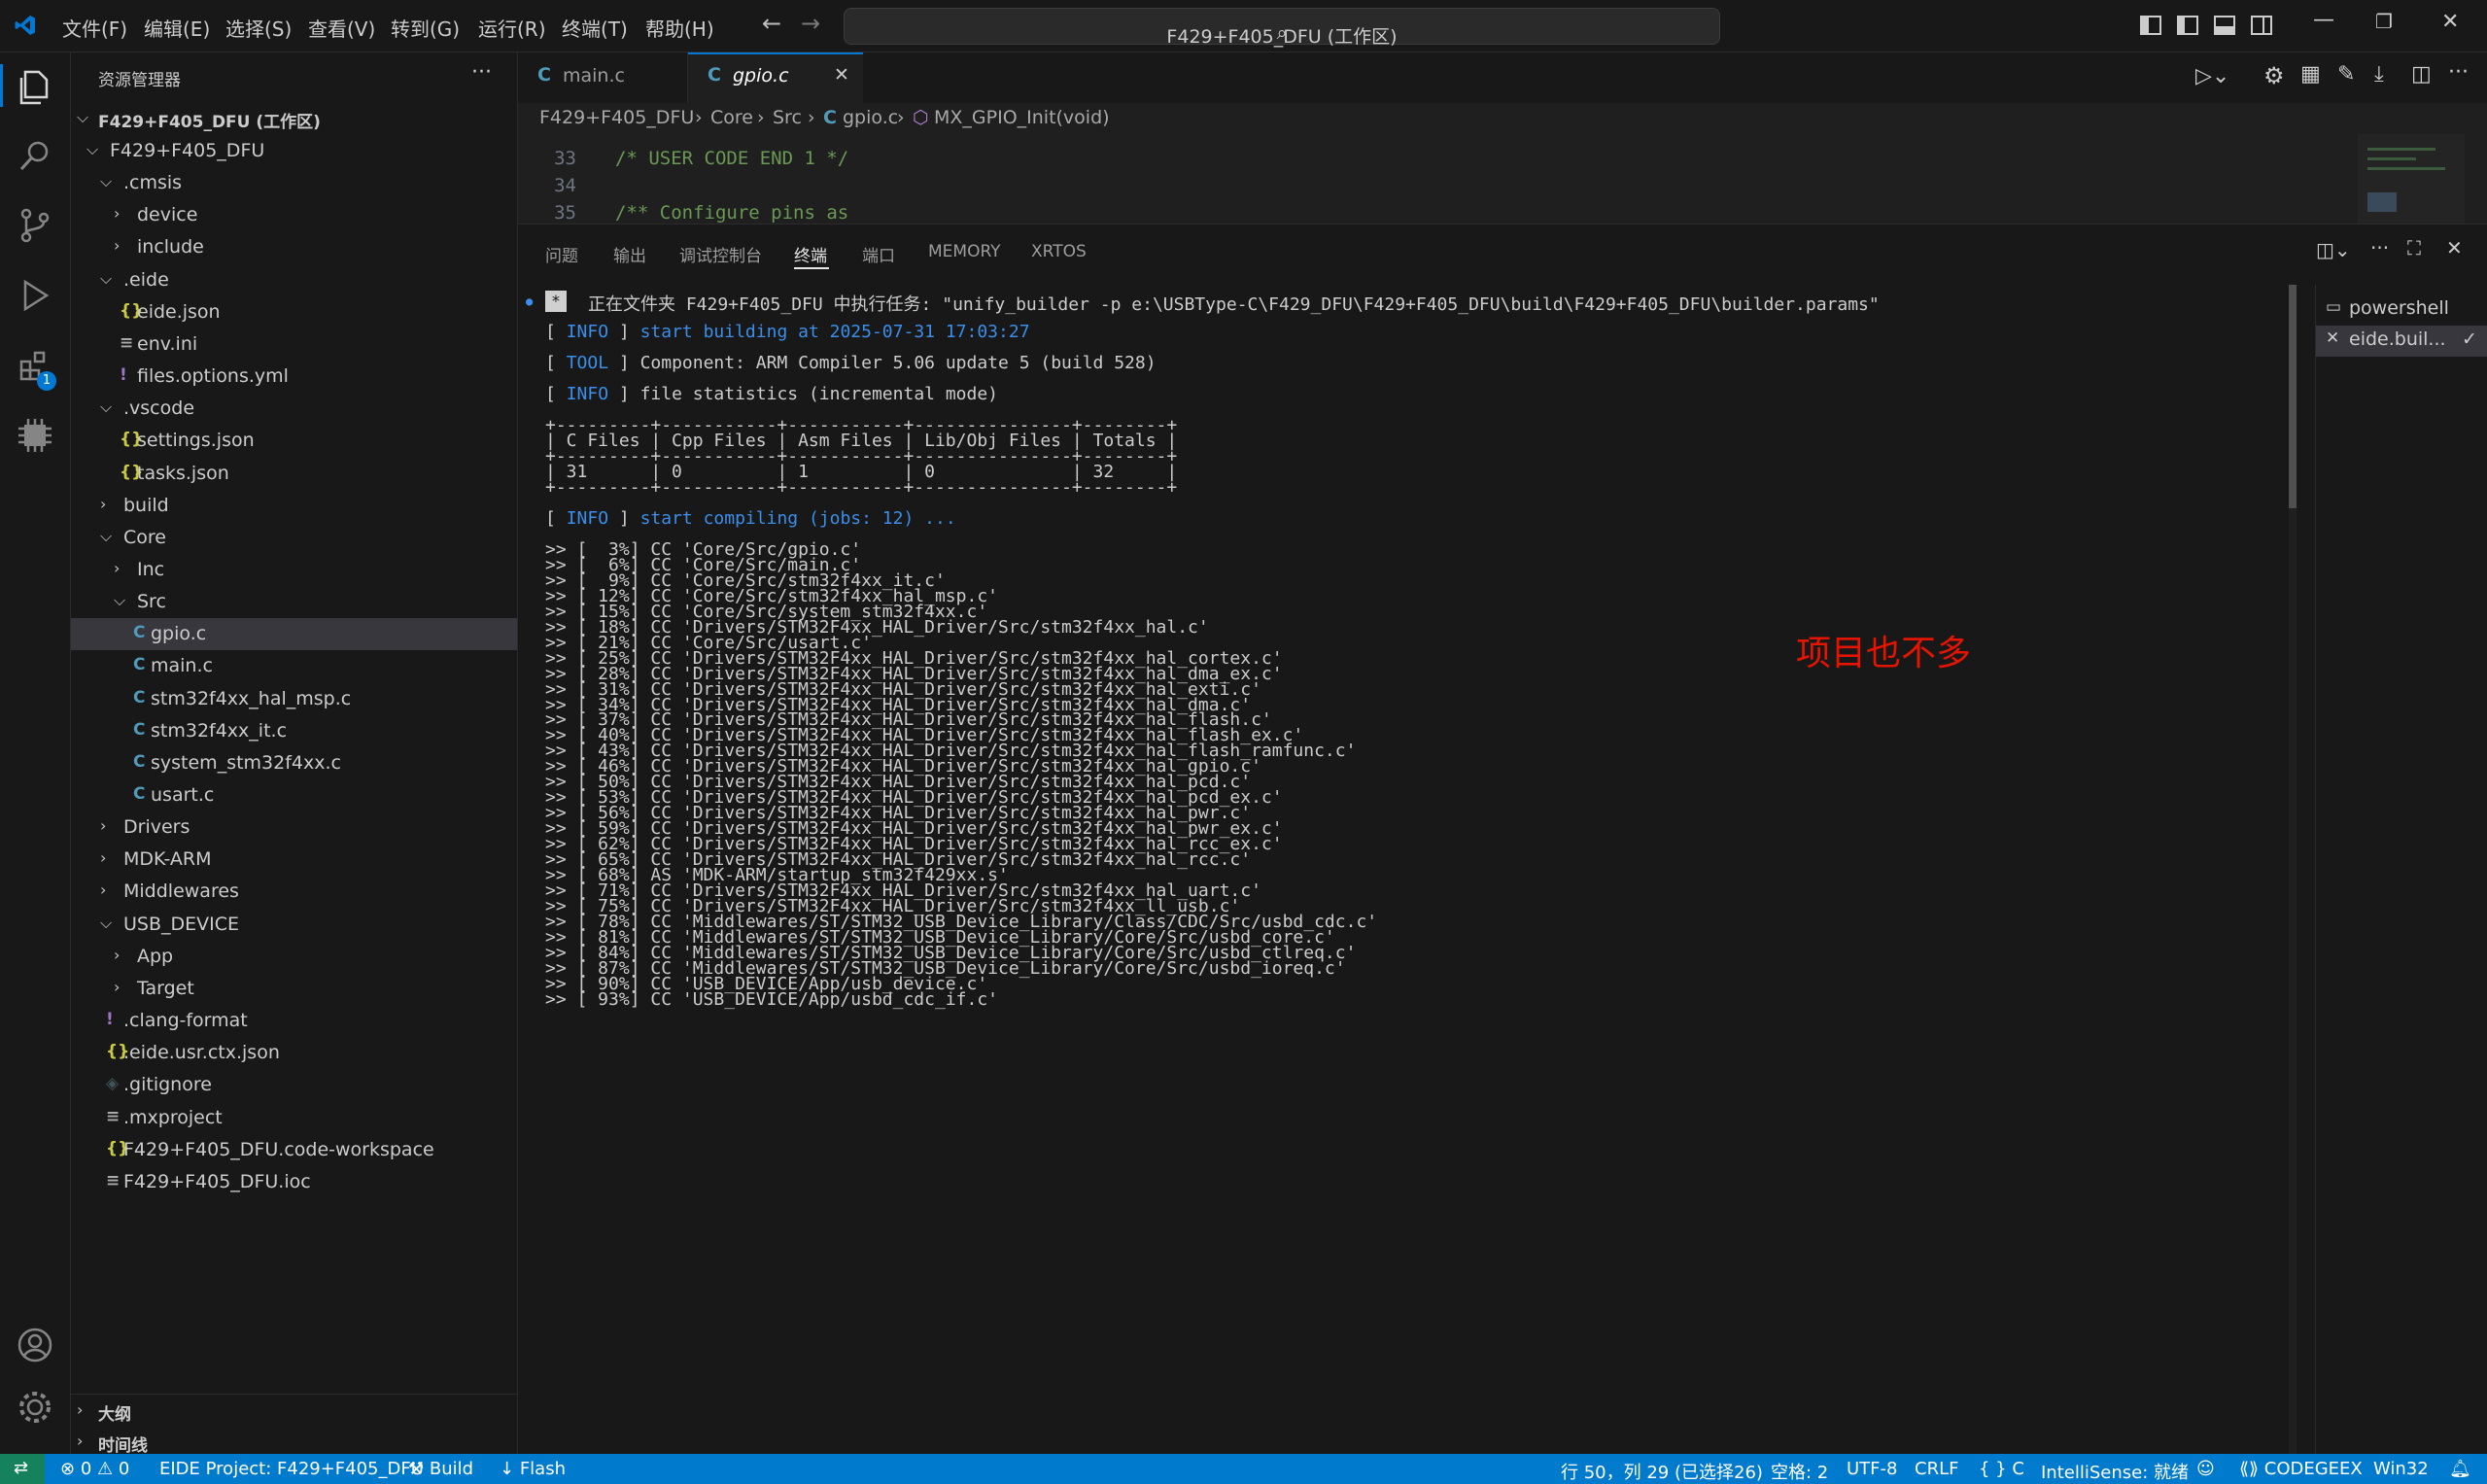 The height and width of the screenshot is (1484, 2487). Describe the element at coordinates (294, 247) in the screenshot. I see `tree-item: › include` at that location.